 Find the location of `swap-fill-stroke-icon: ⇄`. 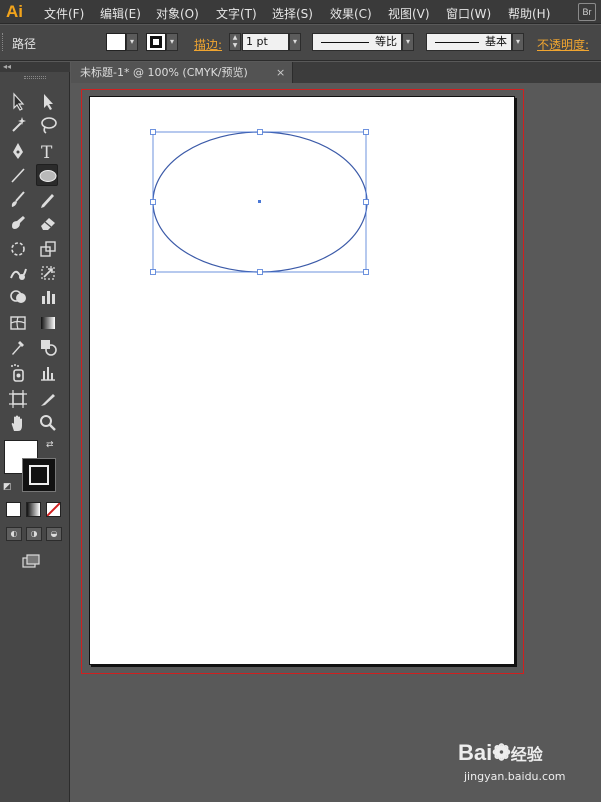

swap-fill-stroke-icon: ⇄ is located at coordinates (50, 445).